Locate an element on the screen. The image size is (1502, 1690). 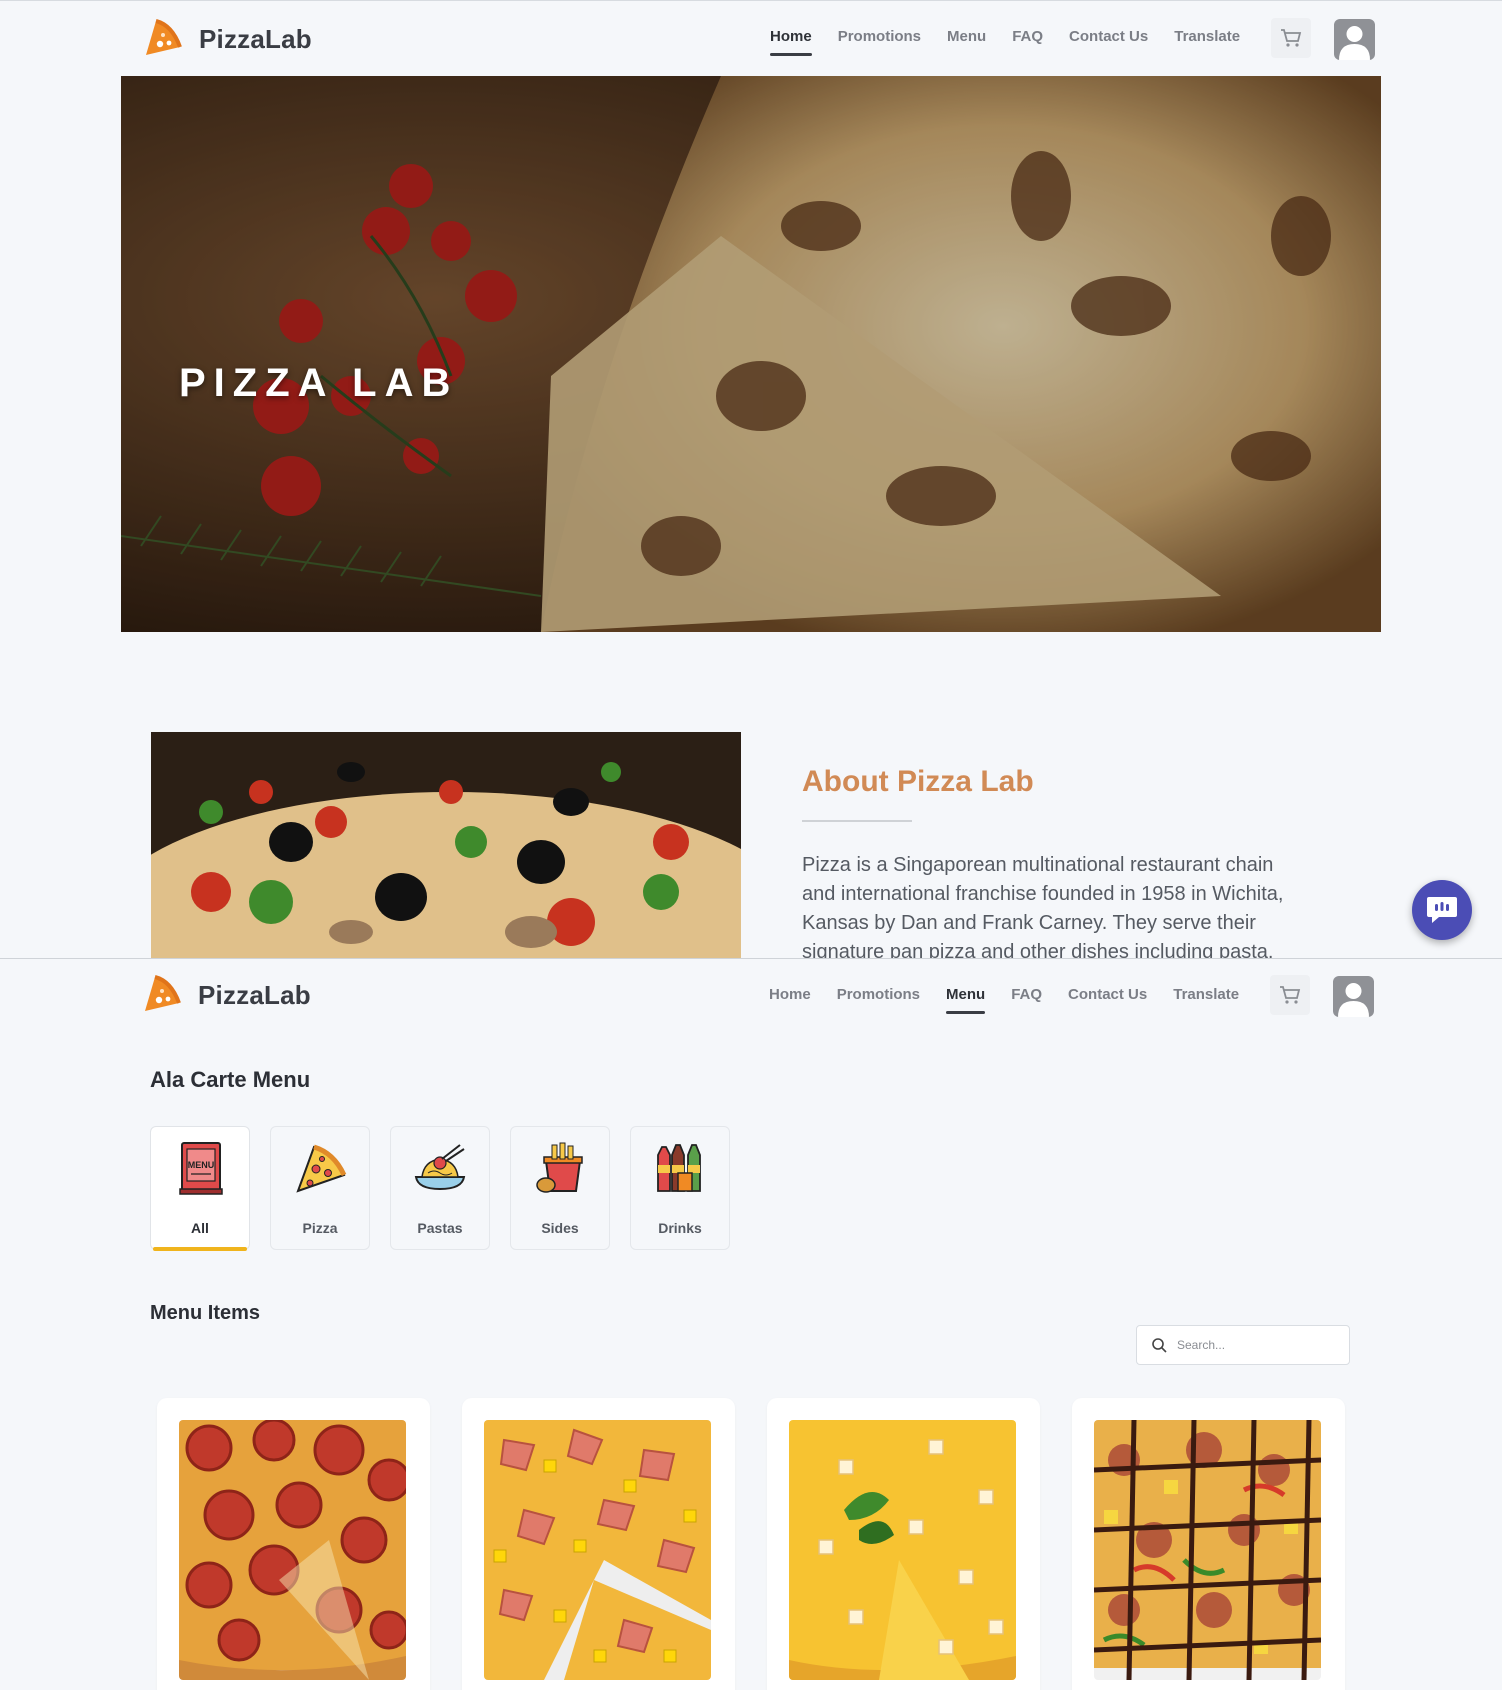
search-box is located at coordinates (1243, 1345).